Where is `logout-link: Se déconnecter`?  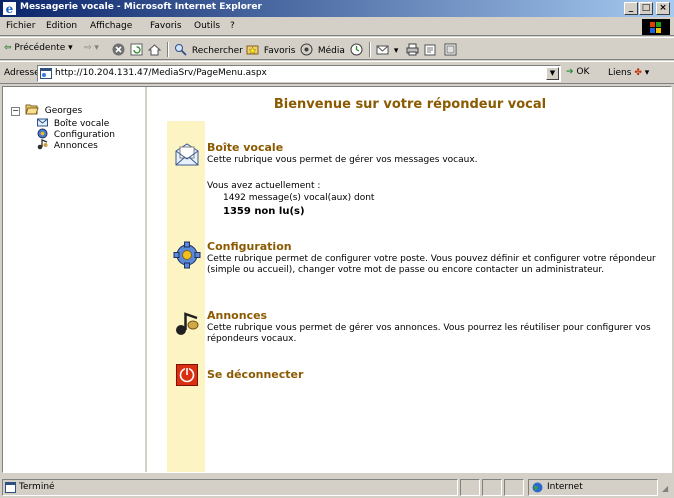
logout-link: Se déconnecter is located at coordinates (255, 374).